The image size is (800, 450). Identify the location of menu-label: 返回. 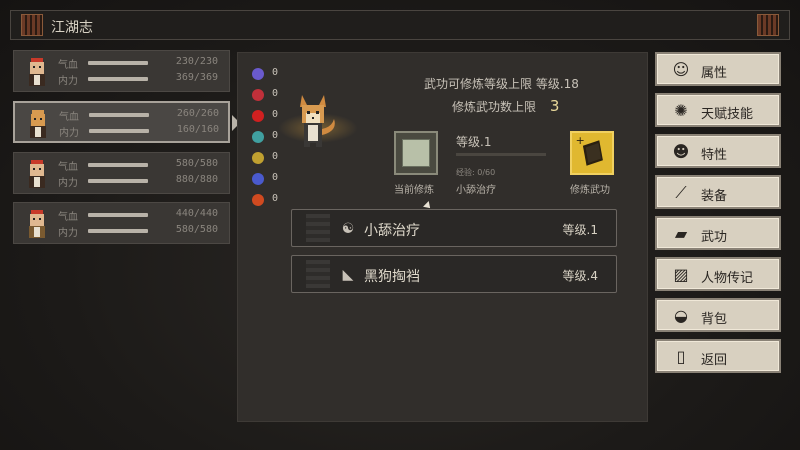
(714, 360).